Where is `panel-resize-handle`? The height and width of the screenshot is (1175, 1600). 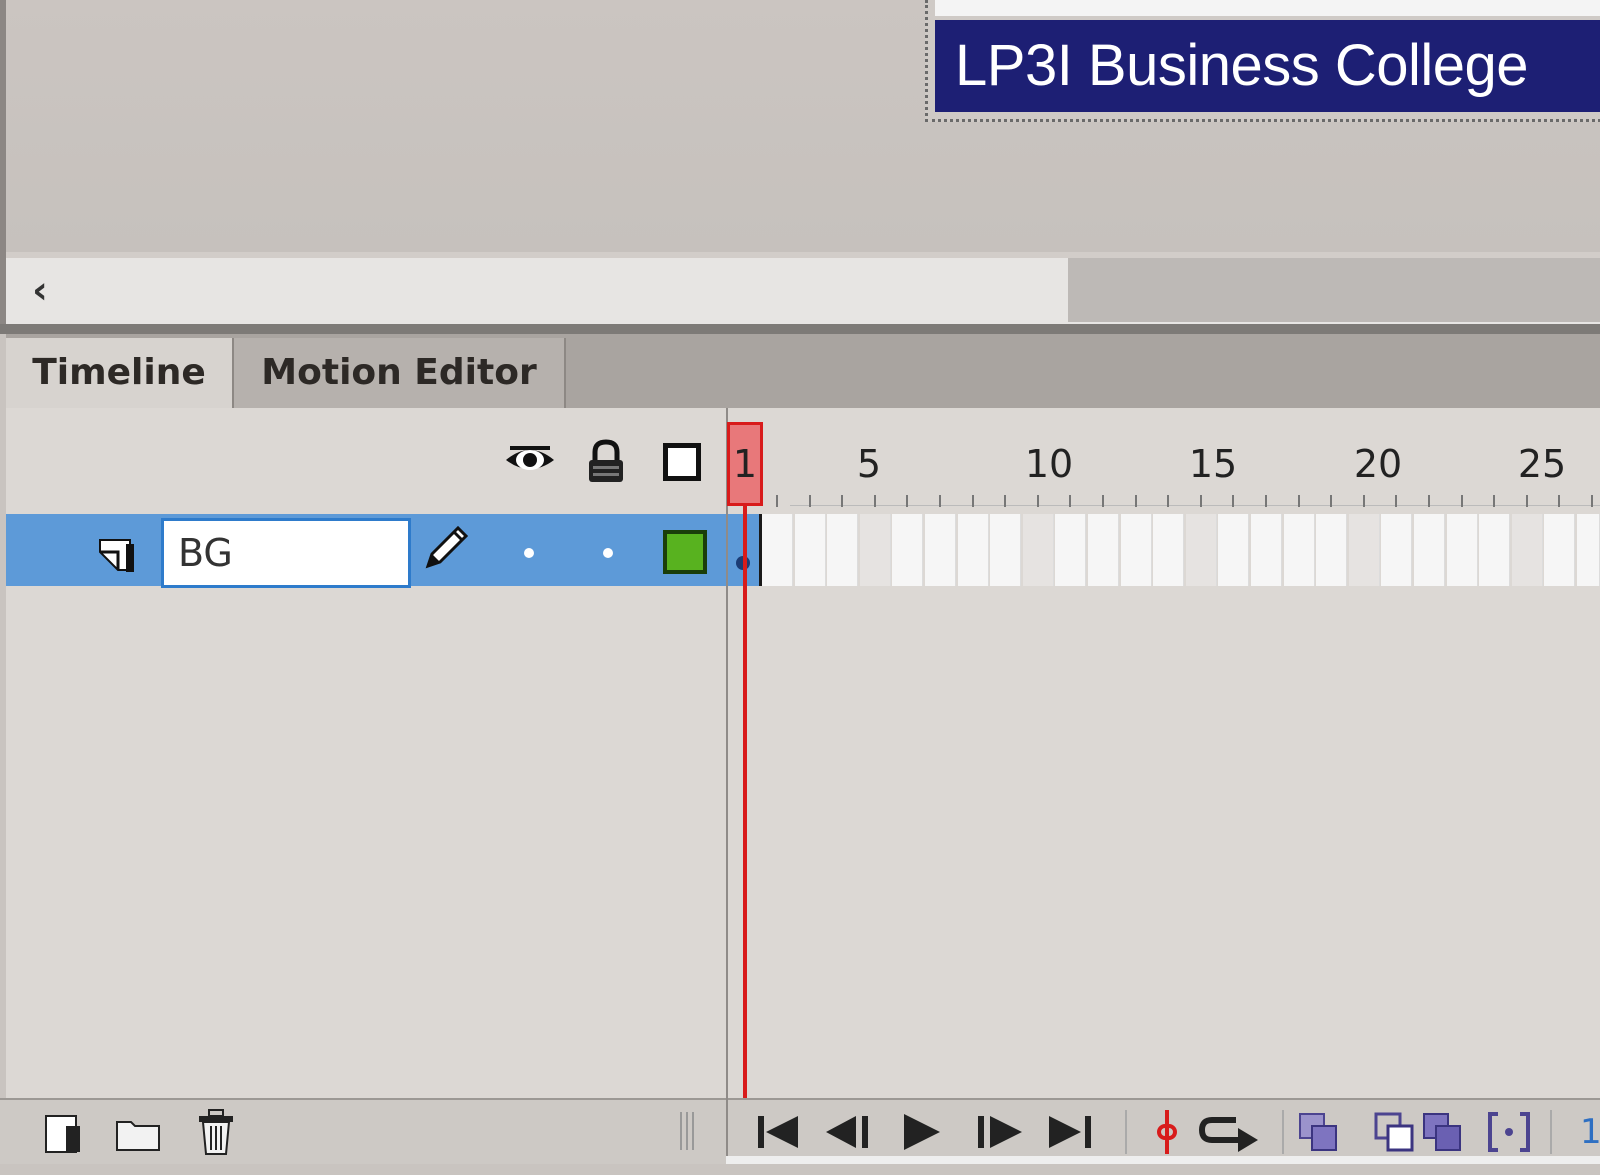
panel-resize-handle is located at coordinates (688, 1131).